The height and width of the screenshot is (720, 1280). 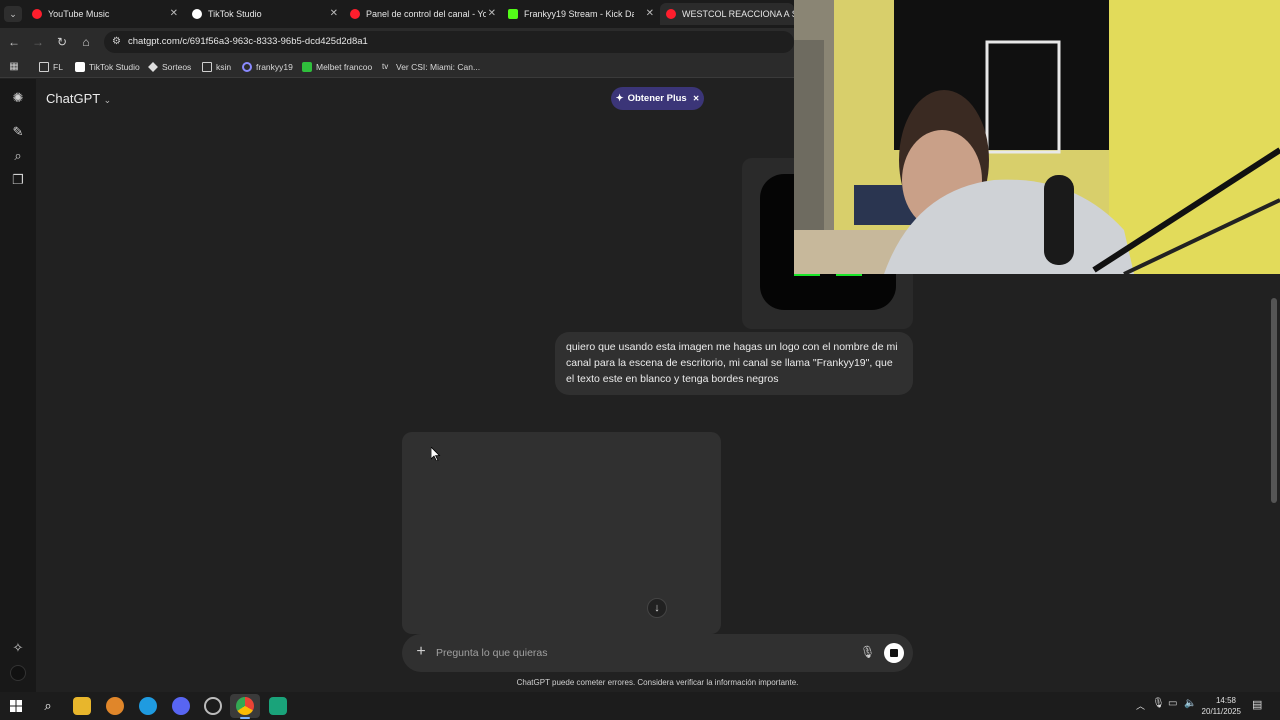 What do you see at coordinates (107, 100) in the screenshot?
I see `chevron-down-icon: ⌄` at bounding box center [107, 100].